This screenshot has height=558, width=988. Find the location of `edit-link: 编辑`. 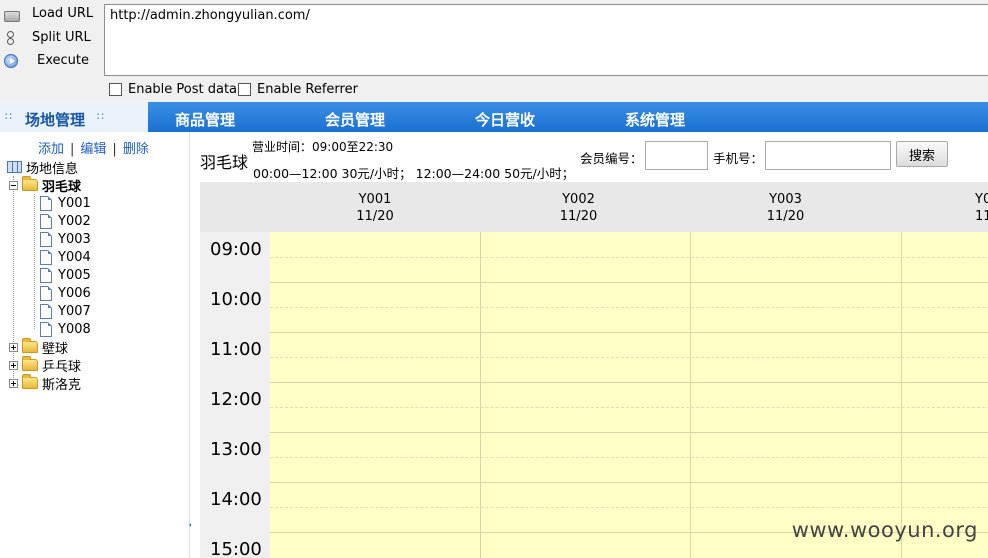

edit-link: 编辑 is located at coordinates (93, 149).